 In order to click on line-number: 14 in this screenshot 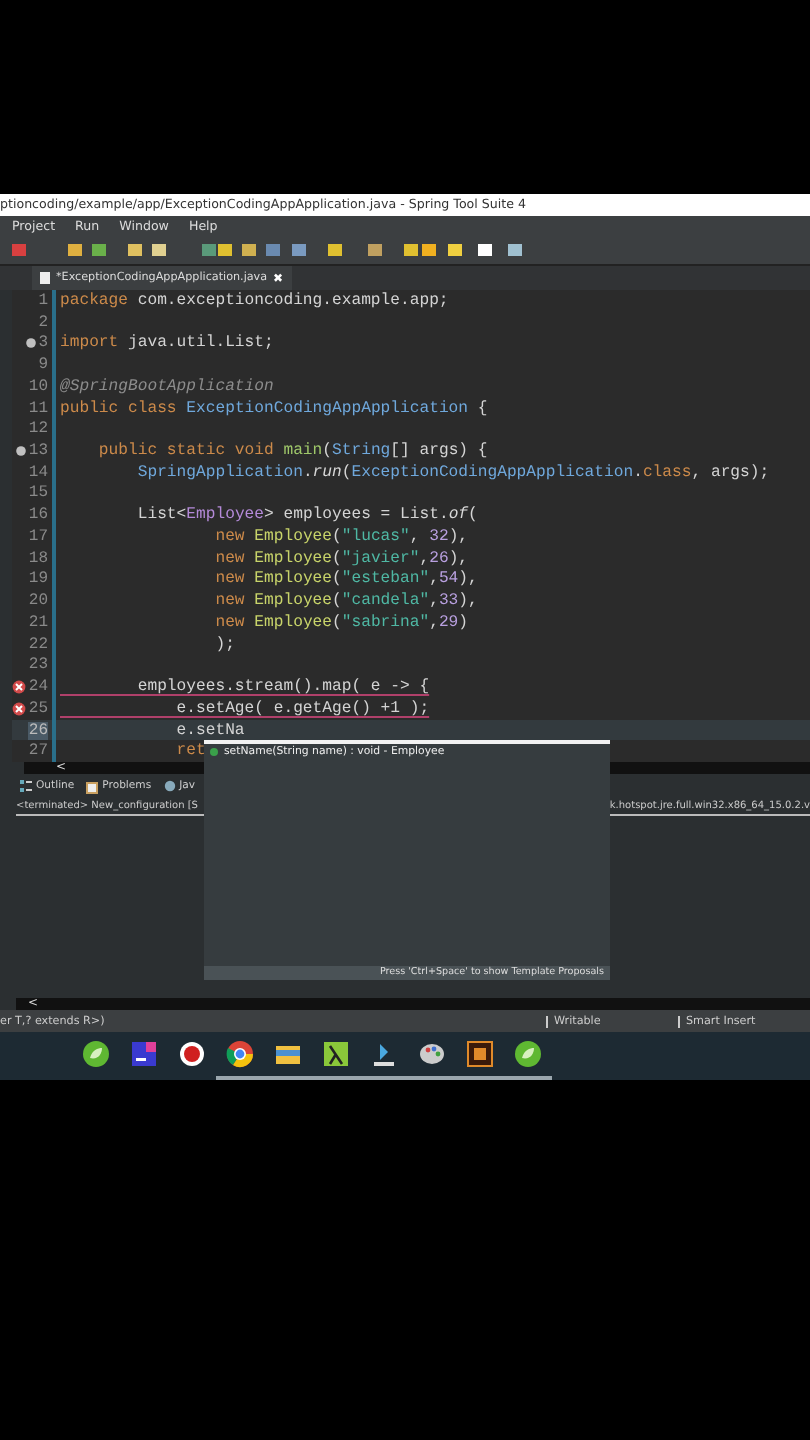, I will do `click(38, 472)`.